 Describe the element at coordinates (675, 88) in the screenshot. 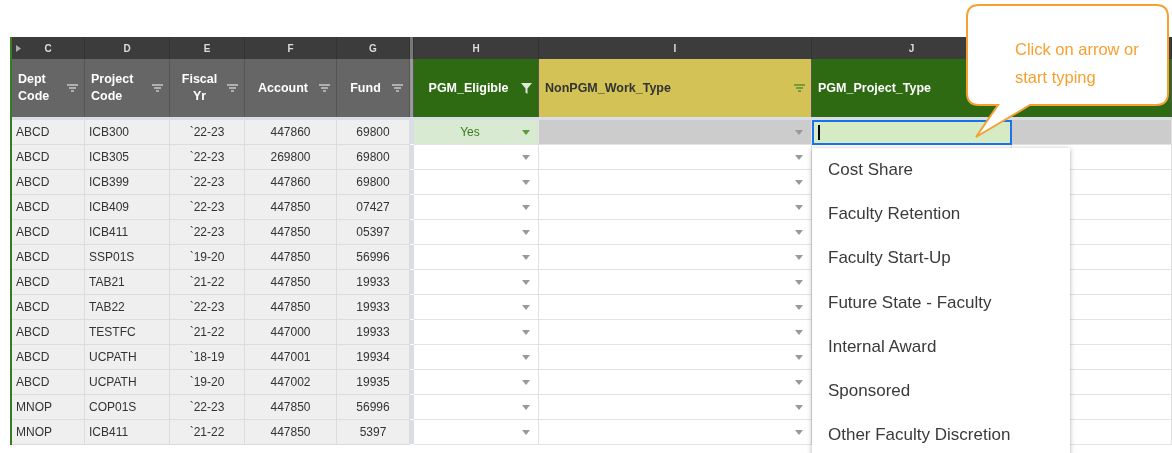

I see `column-header: NonPGM_Work_Type` at that location.